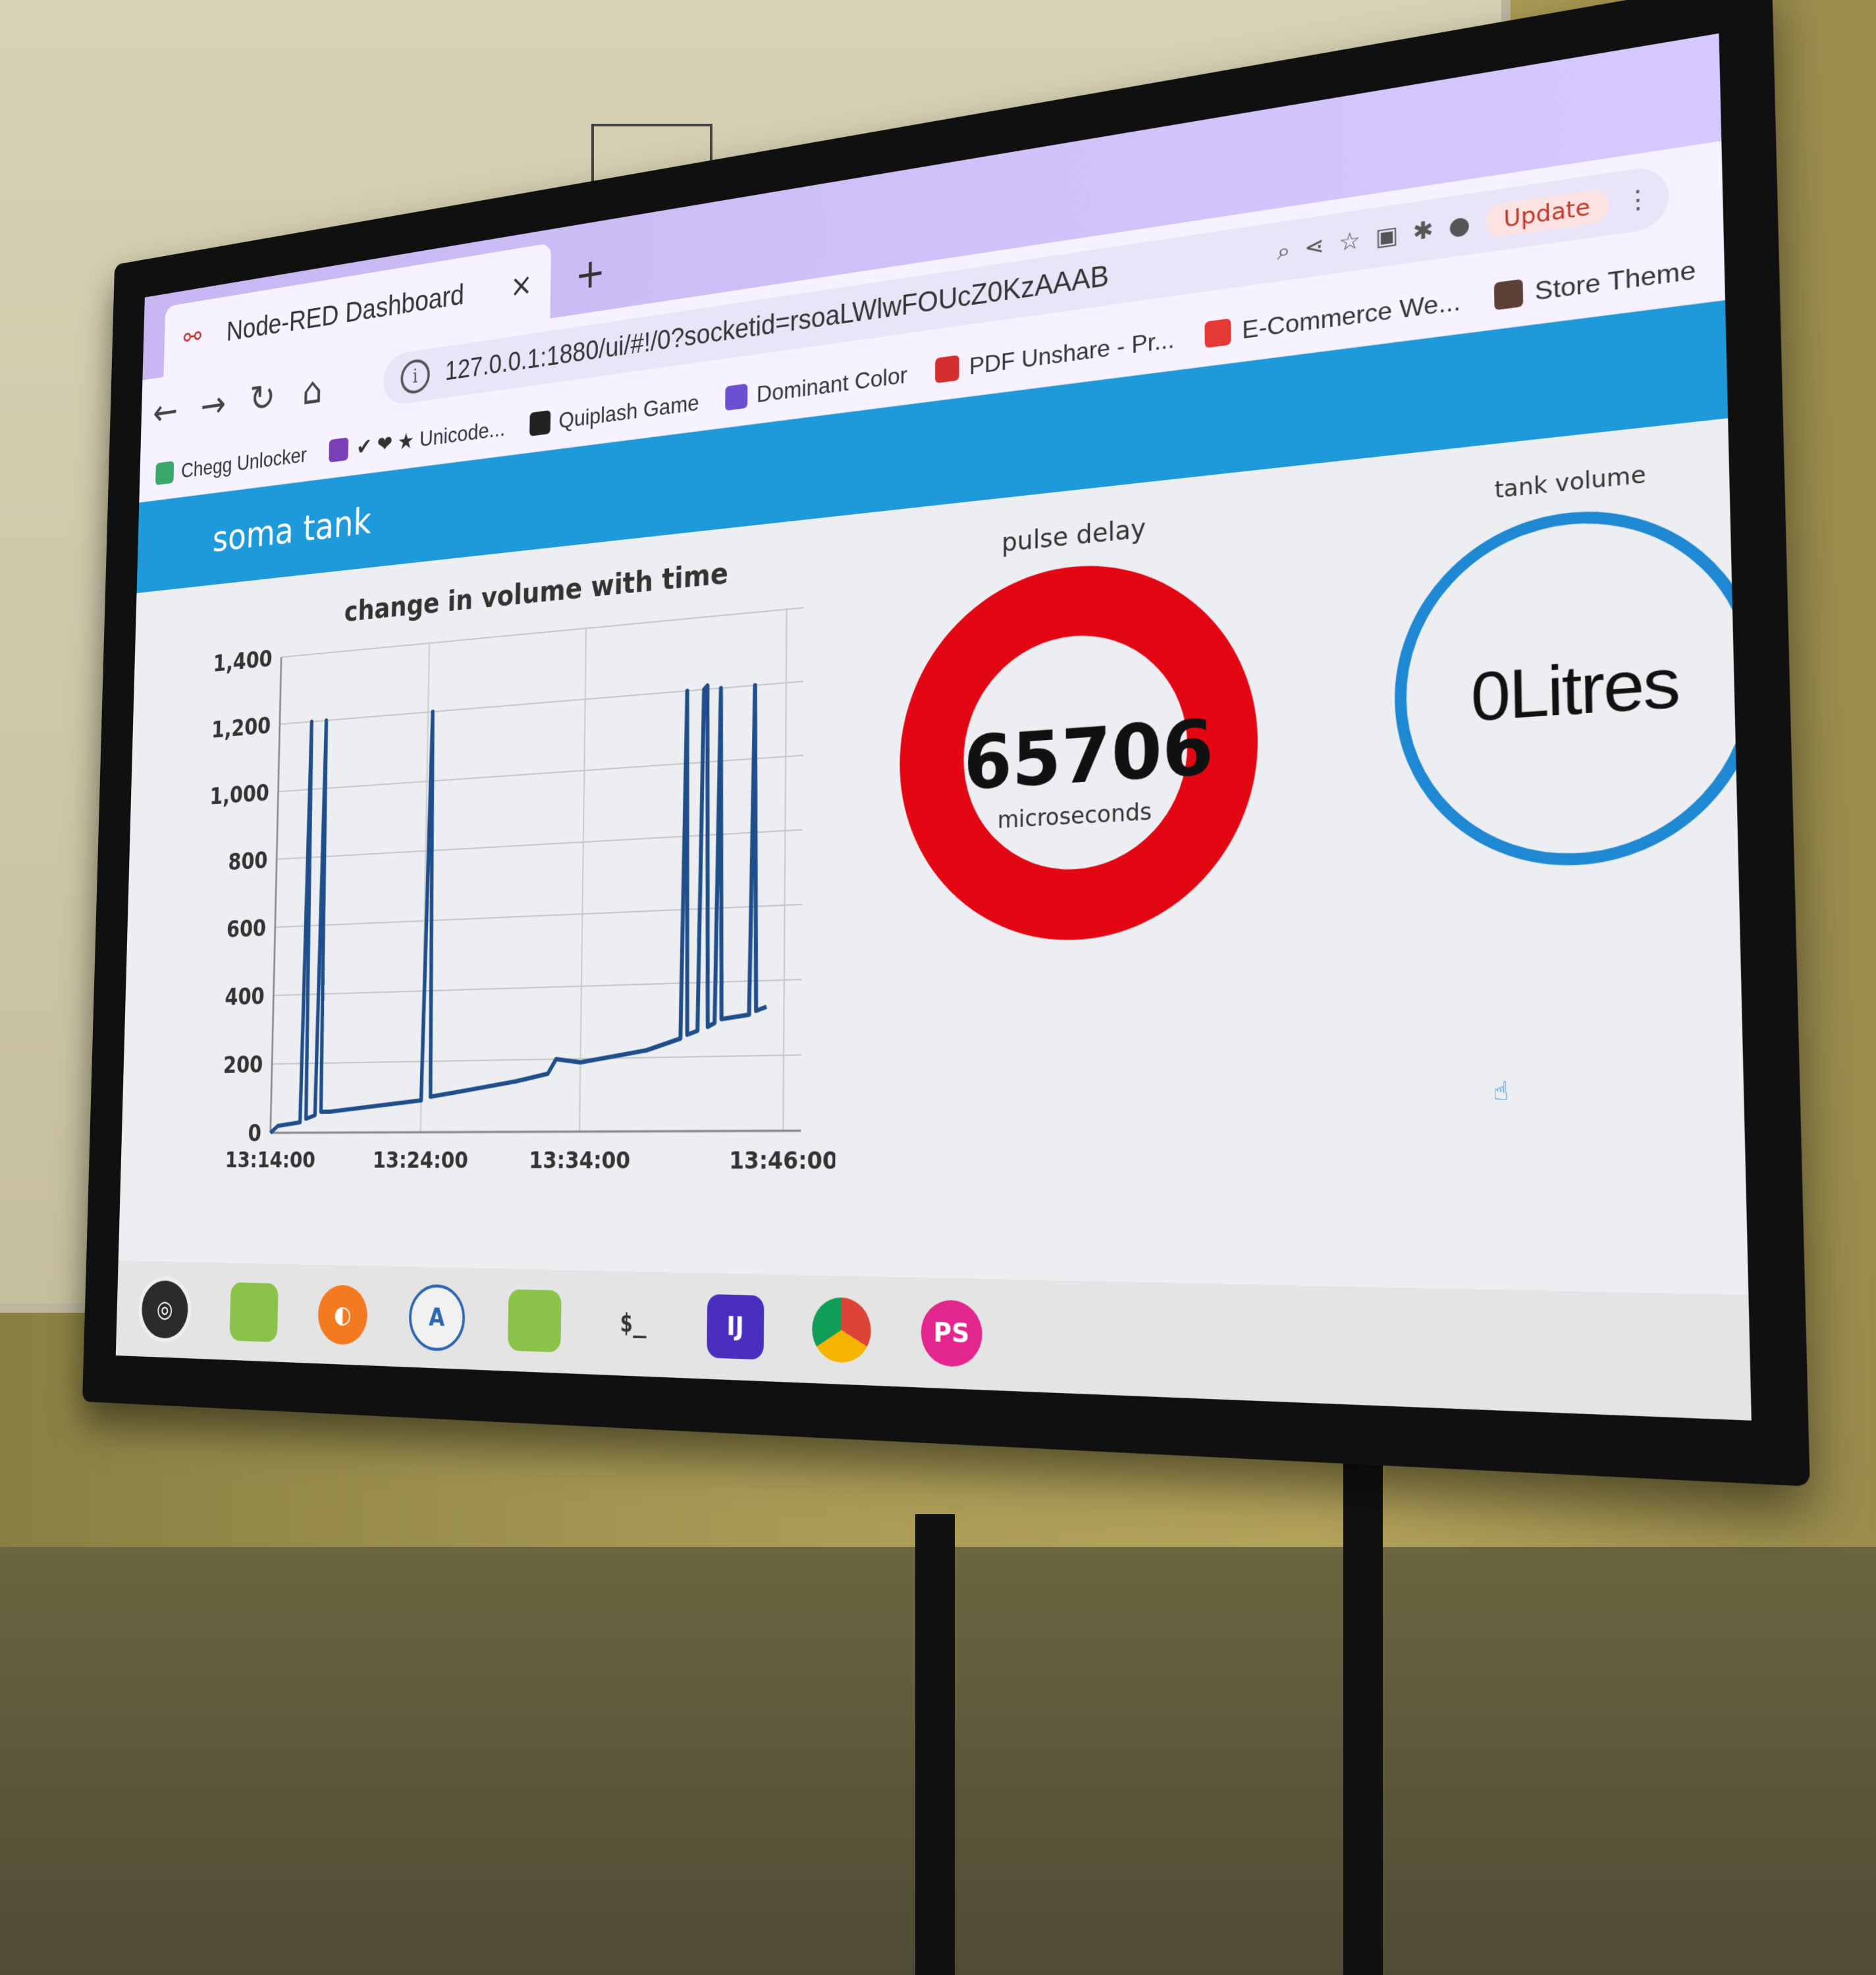 Image resolution: width=1876 pixels, height=1975 pixels. What do you see at coordinates (270, 1160) in the screenshot?
I see `x-tick-label: 13:14:00` at bounding box center [270, 1160].